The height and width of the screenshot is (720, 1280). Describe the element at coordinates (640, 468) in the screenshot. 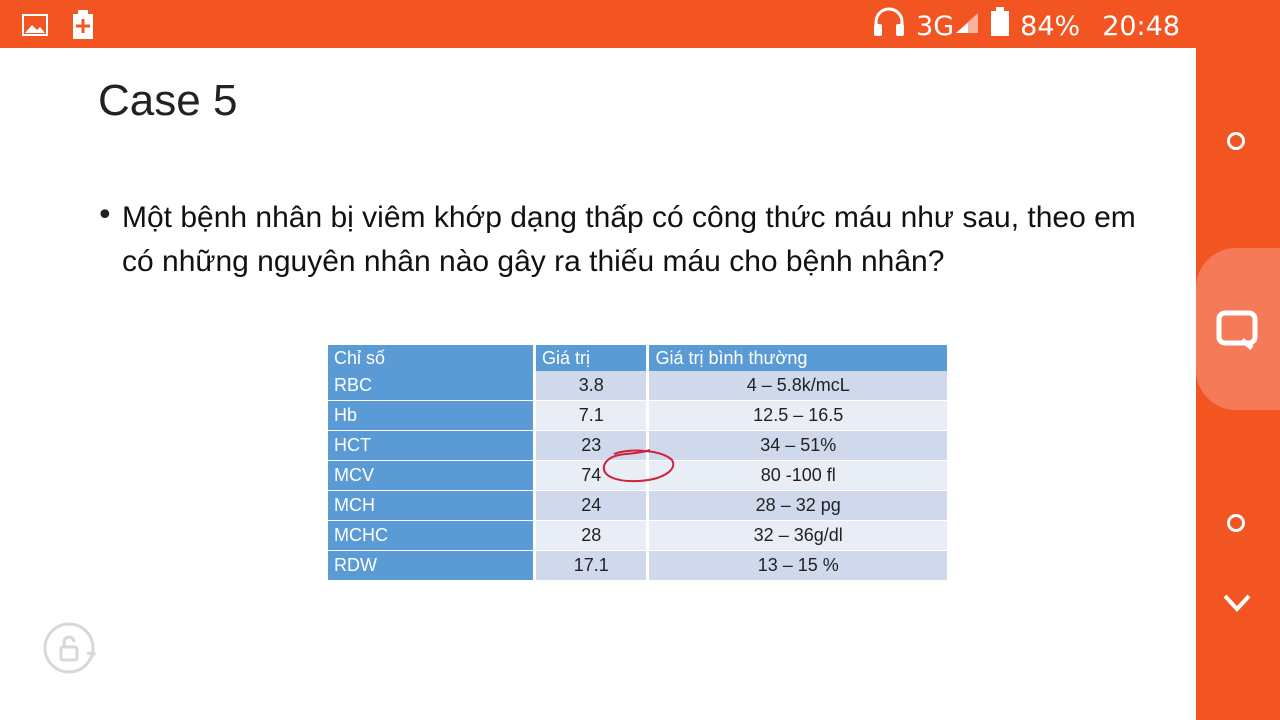

I see `annotation-circle` at that location.